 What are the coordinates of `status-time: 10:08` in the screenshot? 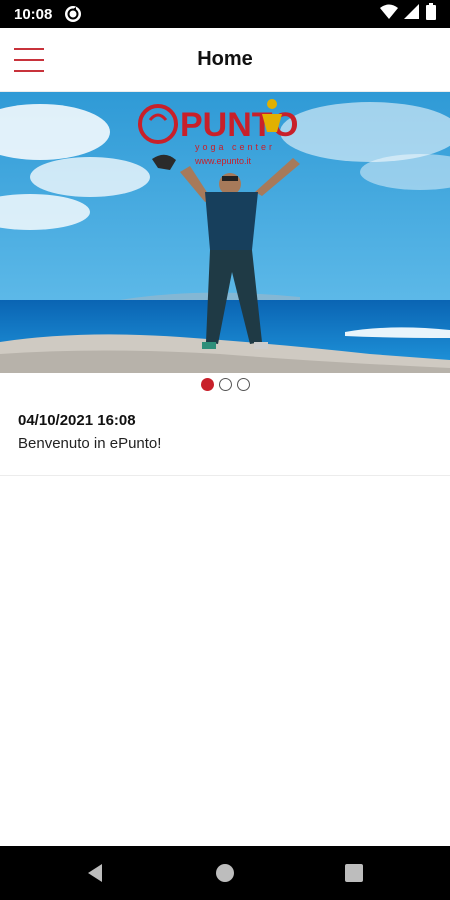 It's located at (33, 14).